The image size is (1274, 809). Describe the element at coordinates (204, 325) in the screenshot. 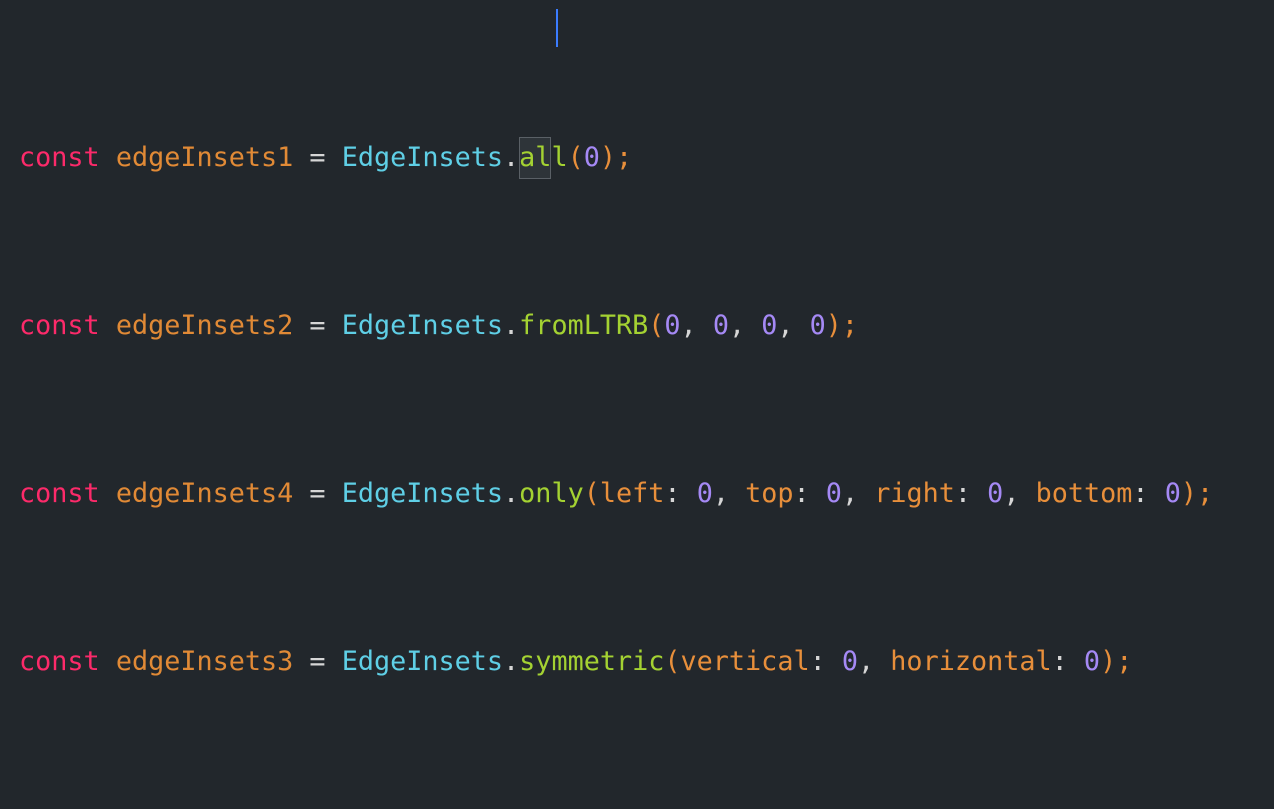

I see `variable-name: edgeInsets2` at that location.